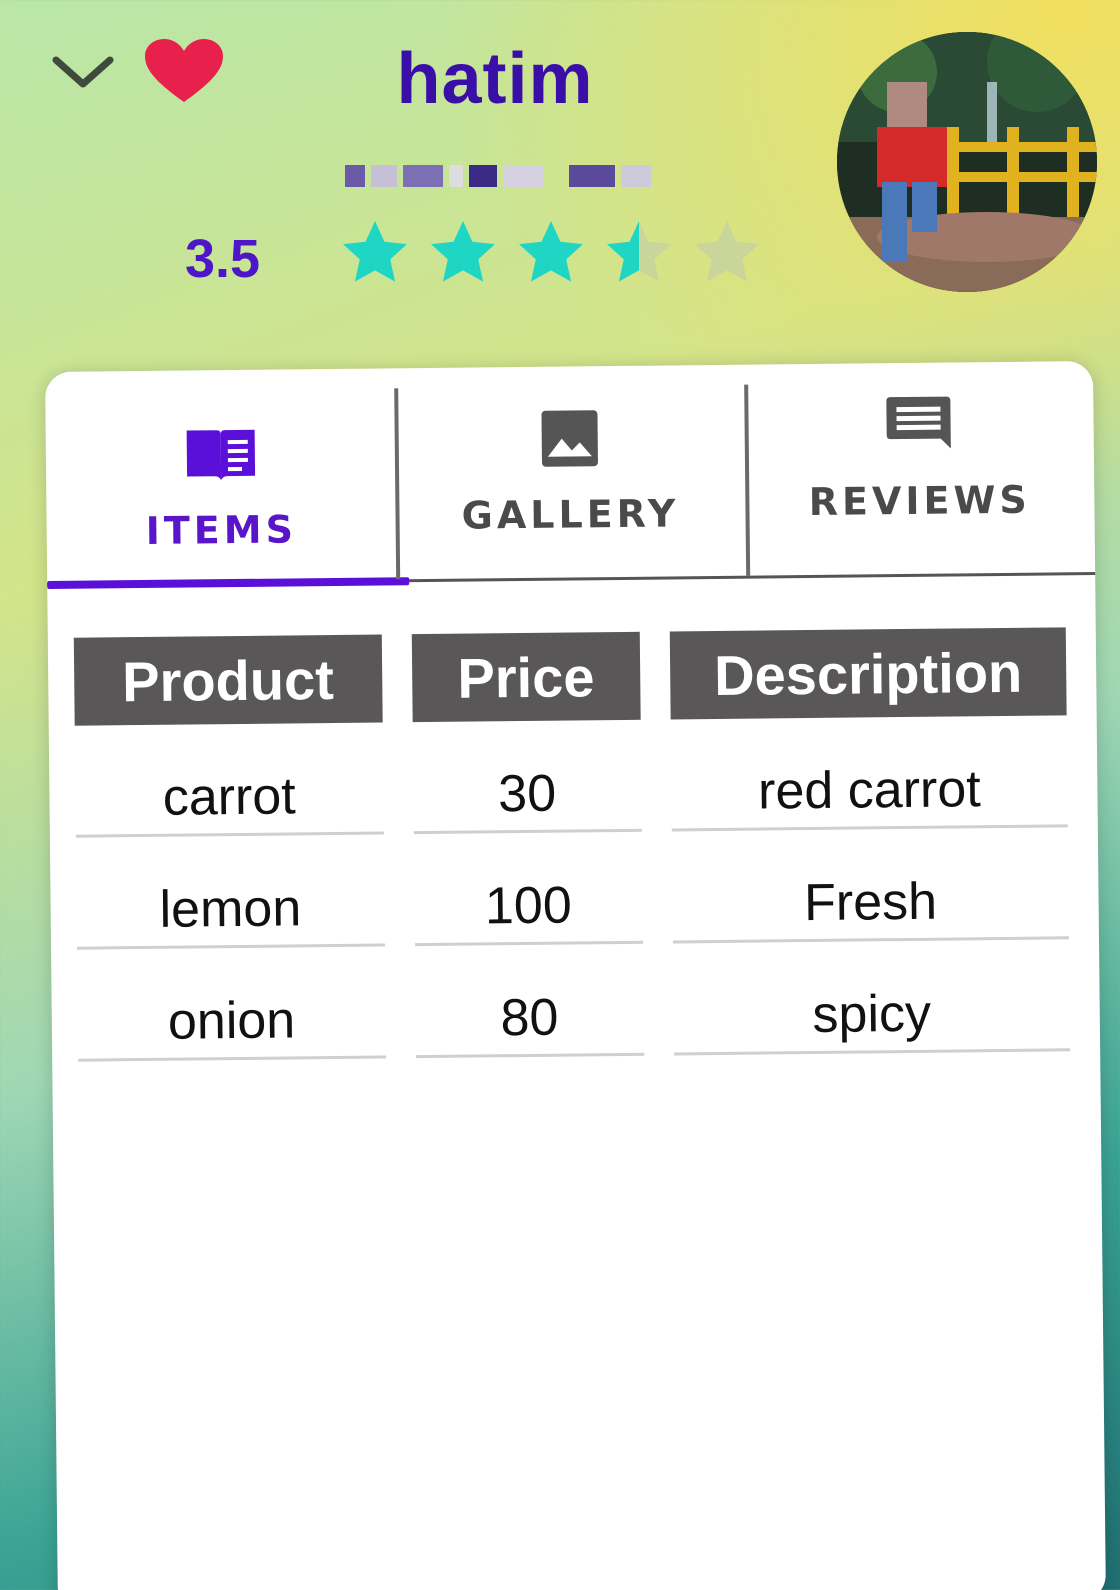 This screenshot has width=1120, height=1590. I want to click on cell-product: onion, so click(231, 1004).